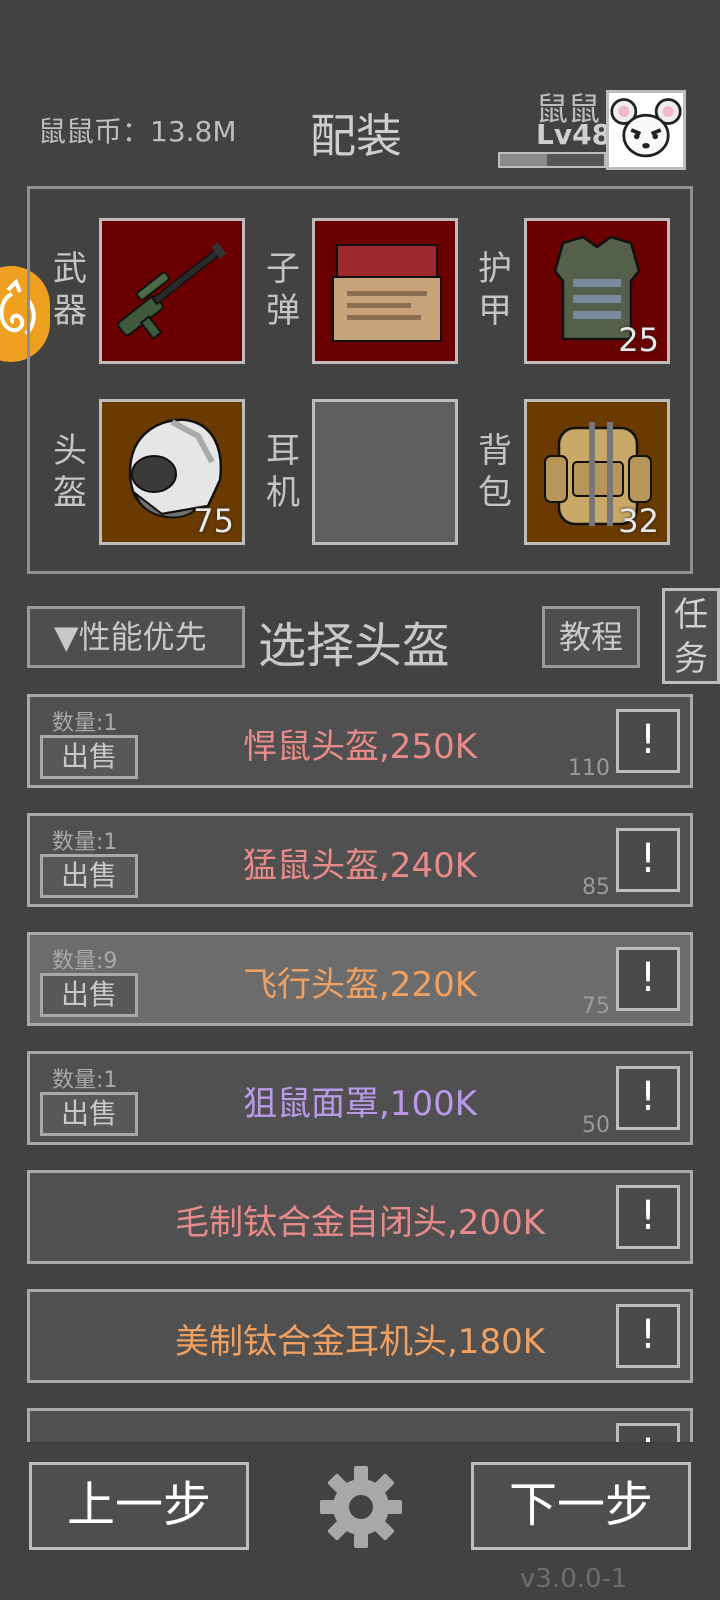 This screenshot has width=720, height=1600. I want to click on slot-label-helmet: 头盔, so click(70, 472).